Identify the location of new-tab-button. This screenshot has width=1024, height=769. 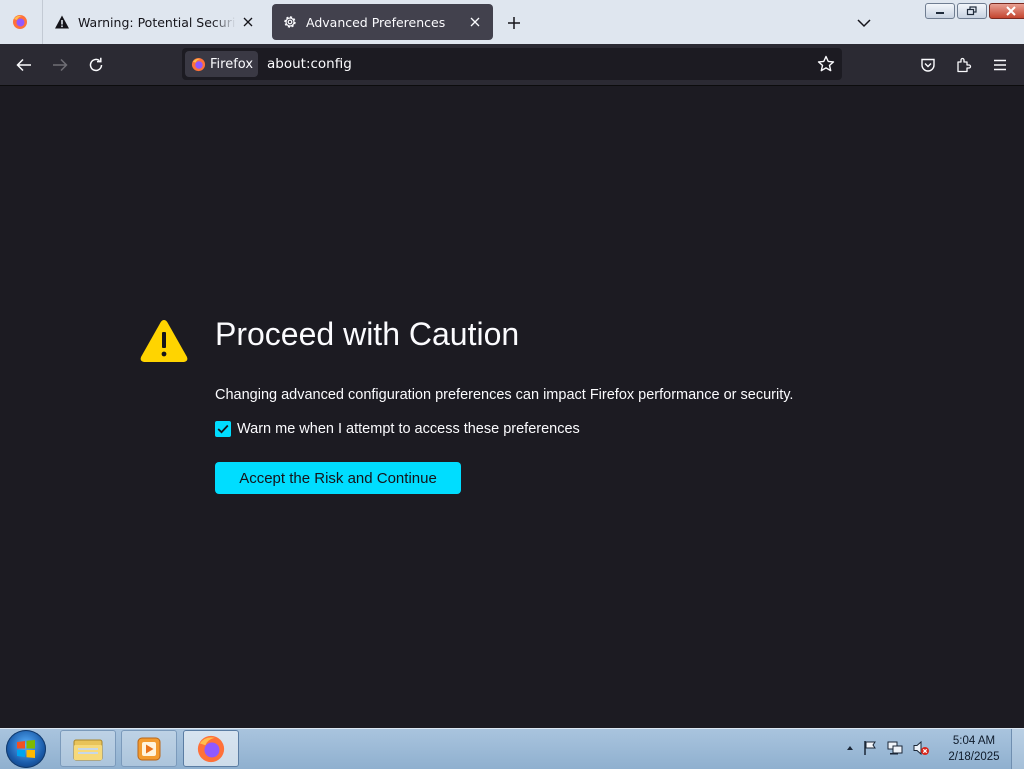
(514, 23).